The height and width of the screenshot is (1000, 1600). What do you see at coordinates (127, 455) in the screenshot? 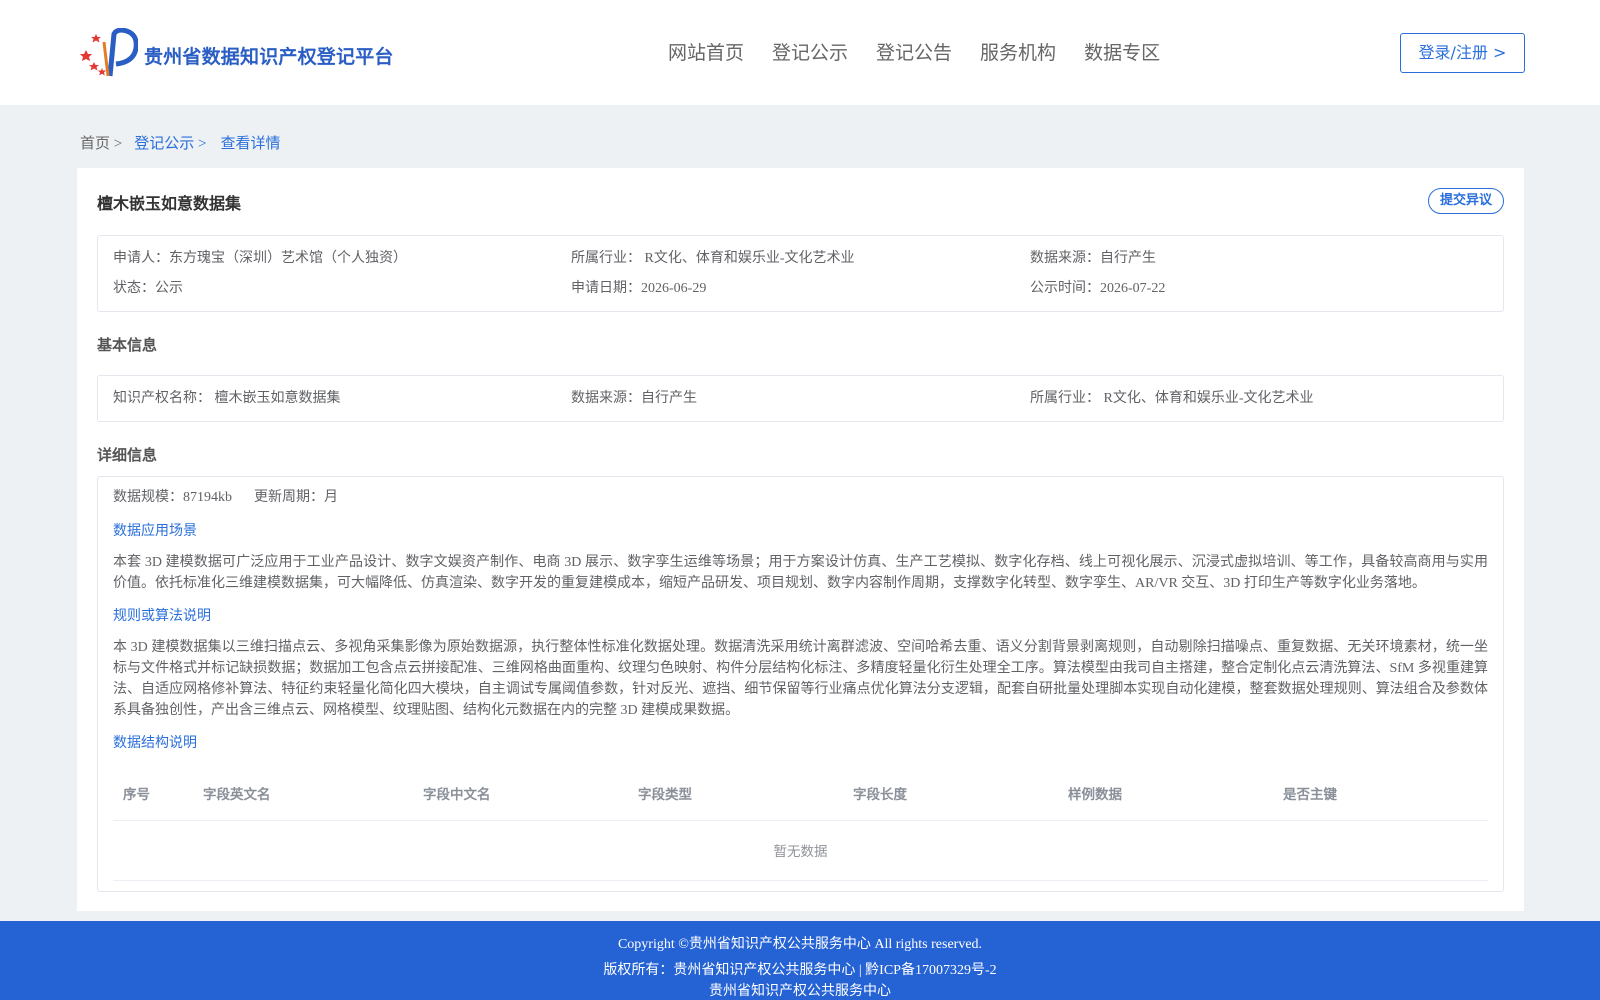
I see `detail-info-title: 详细信息` at bounding box center [127, 455].